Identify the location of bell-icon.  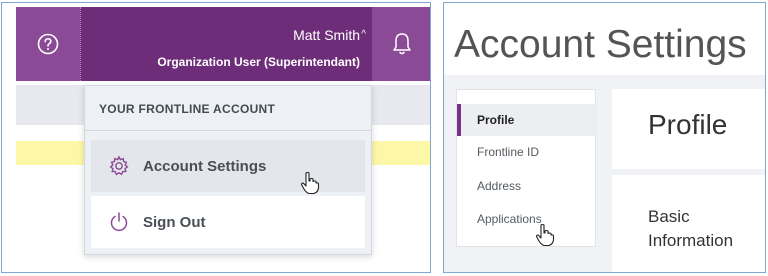
(401, 44).